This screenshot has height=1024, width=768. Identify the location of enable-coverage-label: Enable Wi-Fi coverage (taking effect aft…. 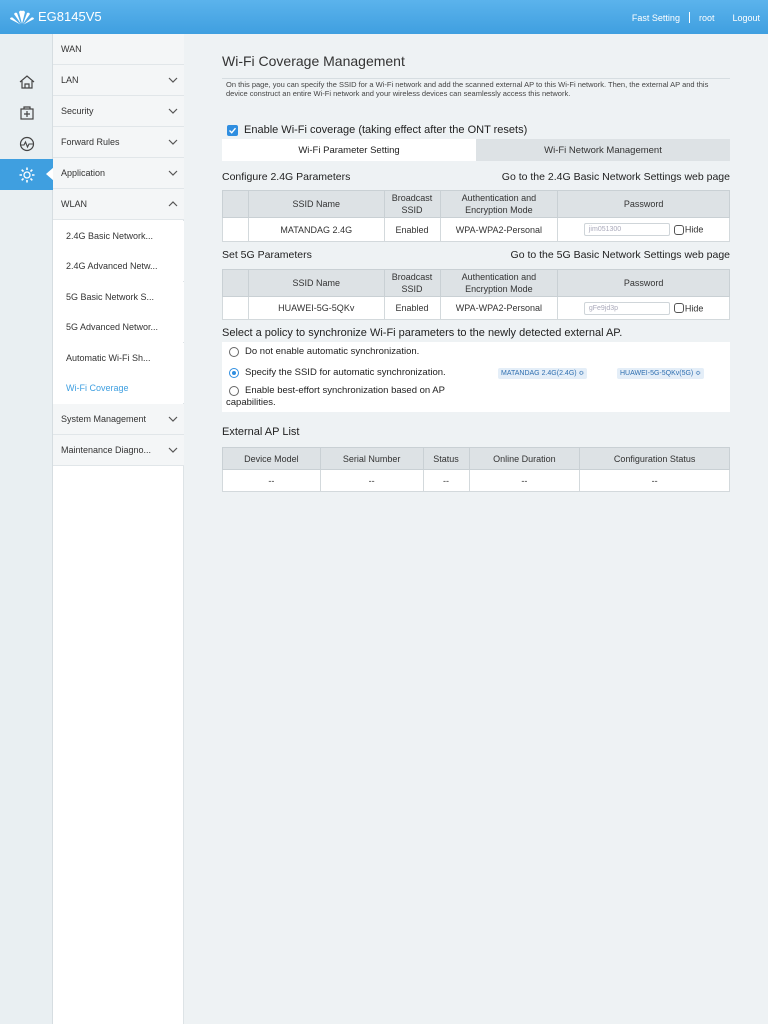
(386, 130).